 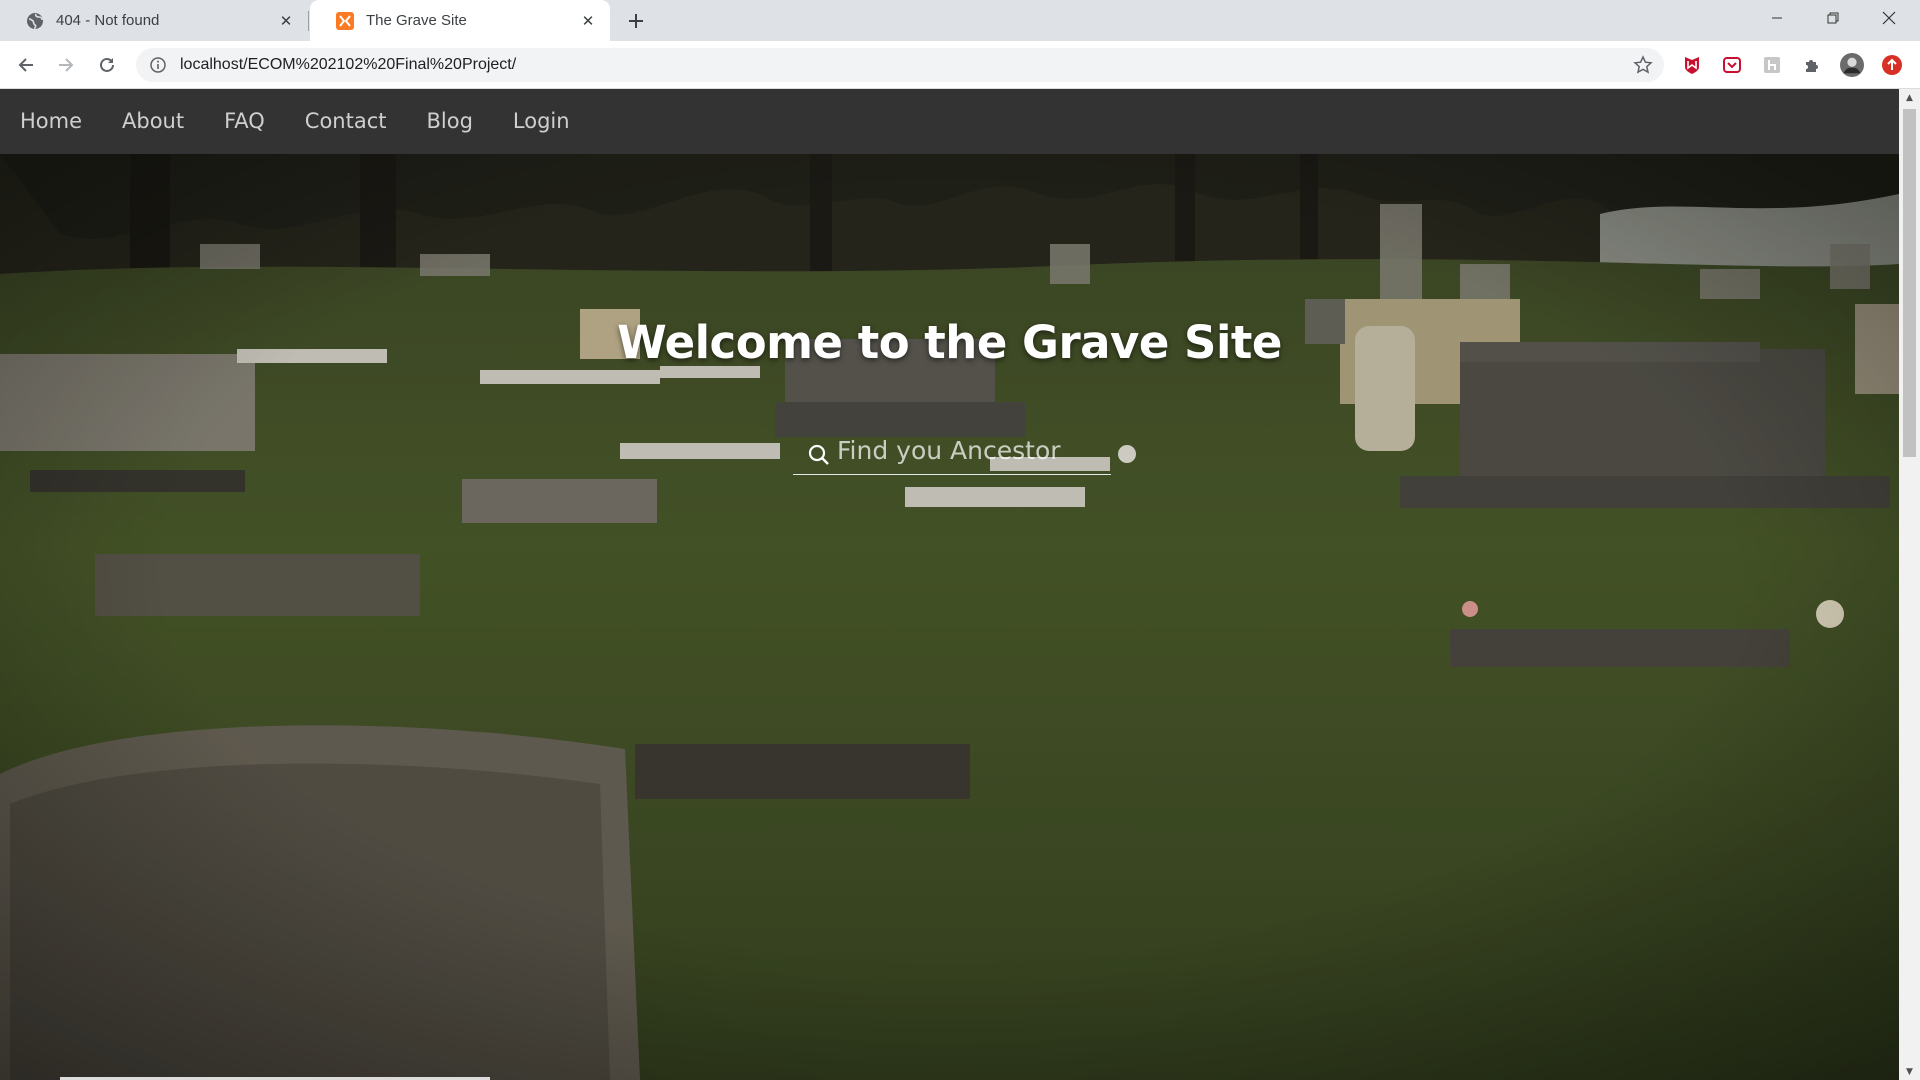 I want to click on tab-title: The Grave Site, so click(x=416, y=20).